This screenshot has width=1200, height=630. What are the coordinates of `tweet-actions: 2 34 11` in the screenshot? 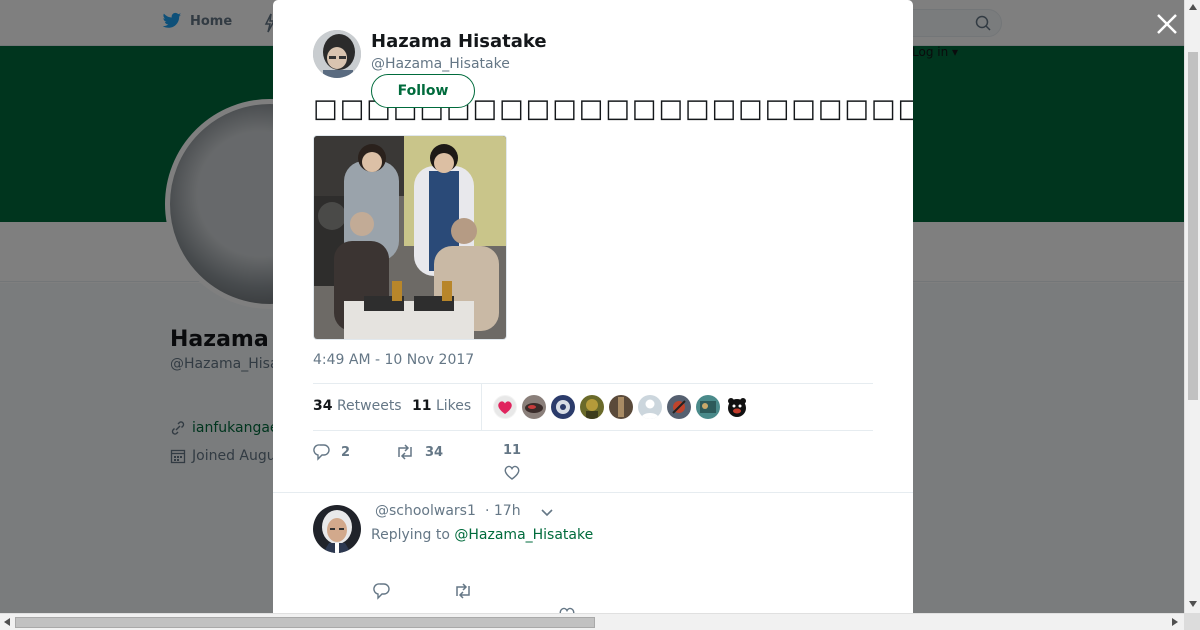 It's located at (513, 463).